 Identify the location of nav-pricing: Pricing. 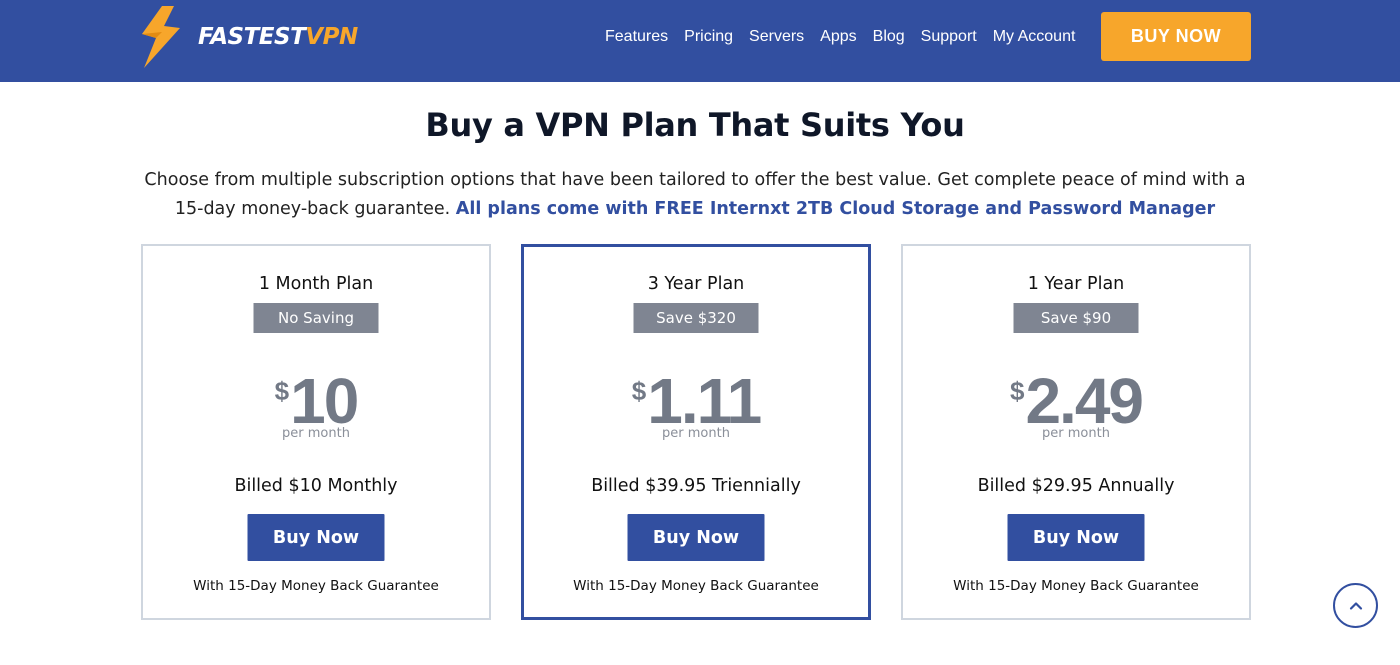
(708, 37).